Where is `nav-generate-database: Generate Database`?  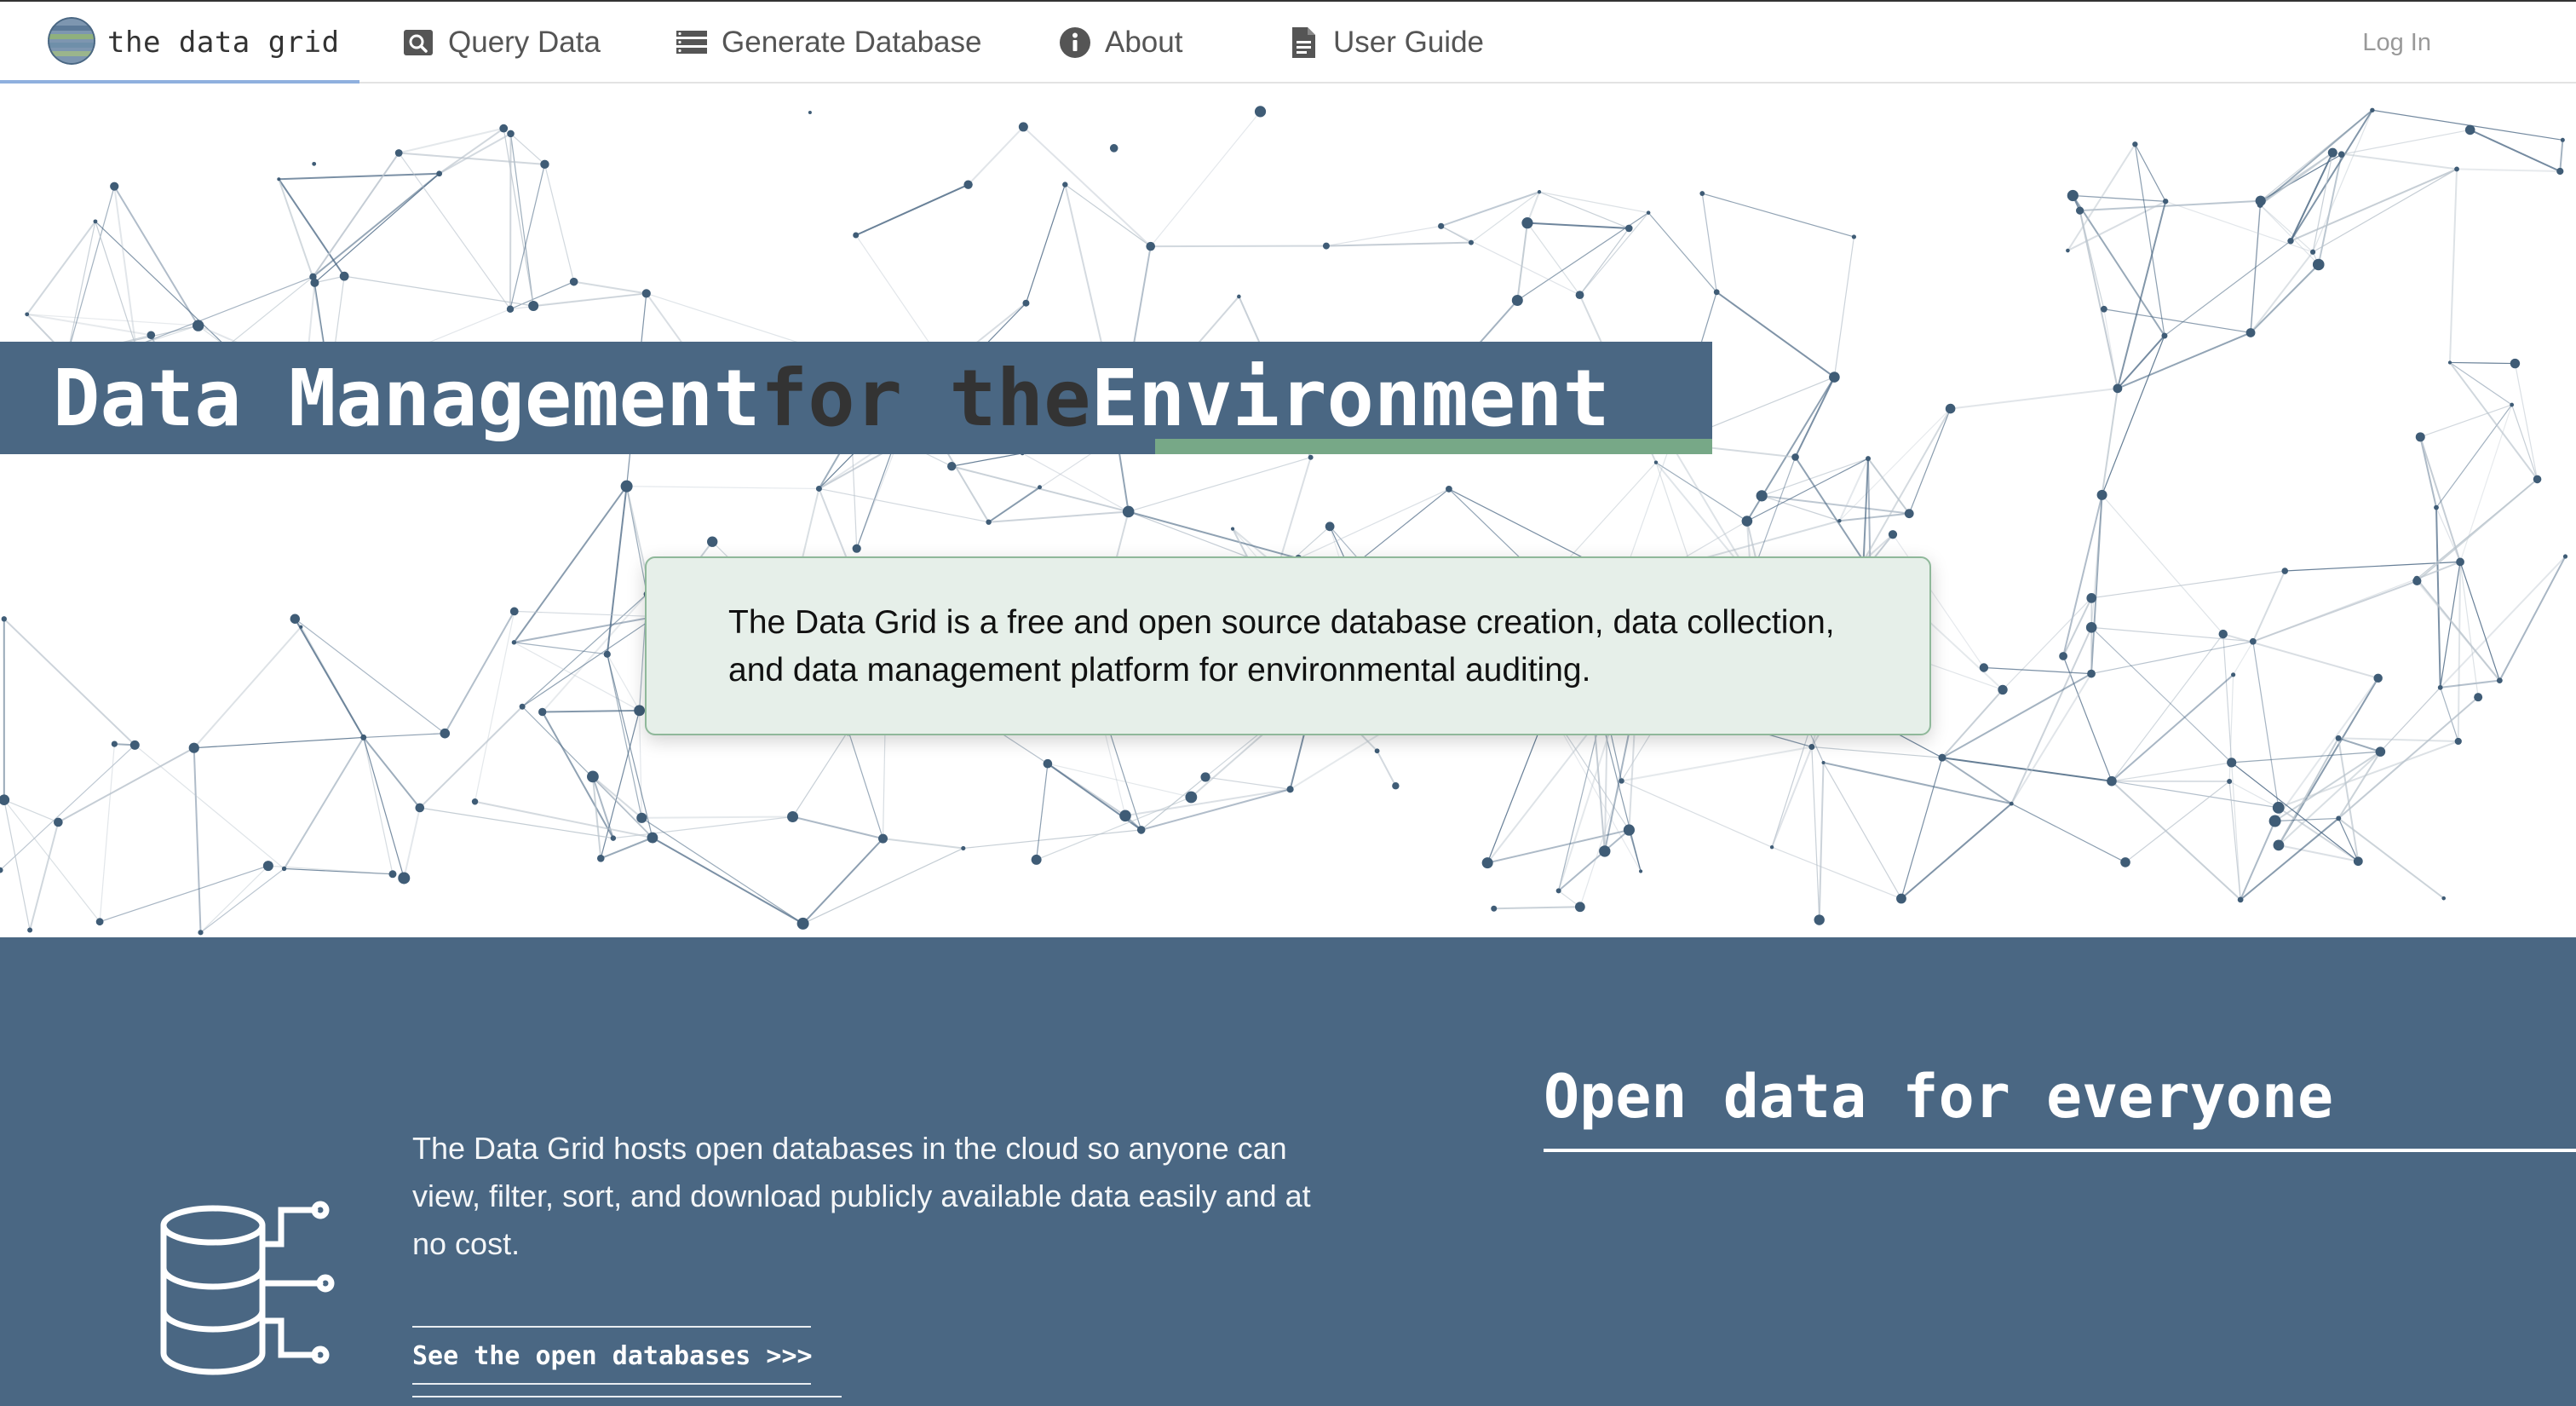 nav-generate-database: Generate Database is located at coordinates (829, 43).